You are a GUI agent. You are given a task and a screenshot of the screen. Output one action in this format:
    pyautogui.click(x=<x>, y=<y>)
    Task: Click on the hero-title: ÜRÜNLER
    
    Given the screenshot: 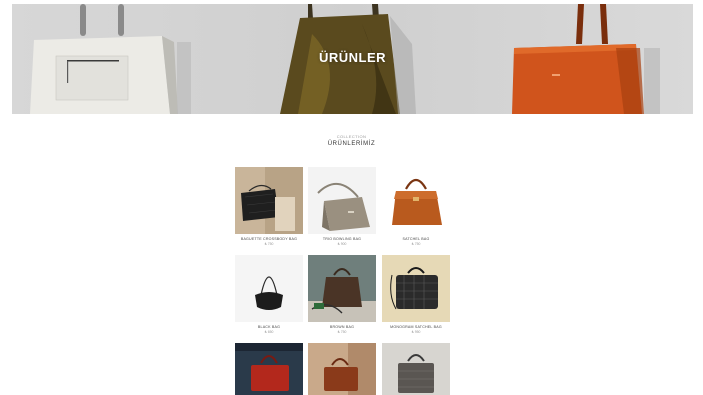 What is the action you would take?
    pyautogui.click(x=352, y=57)
    